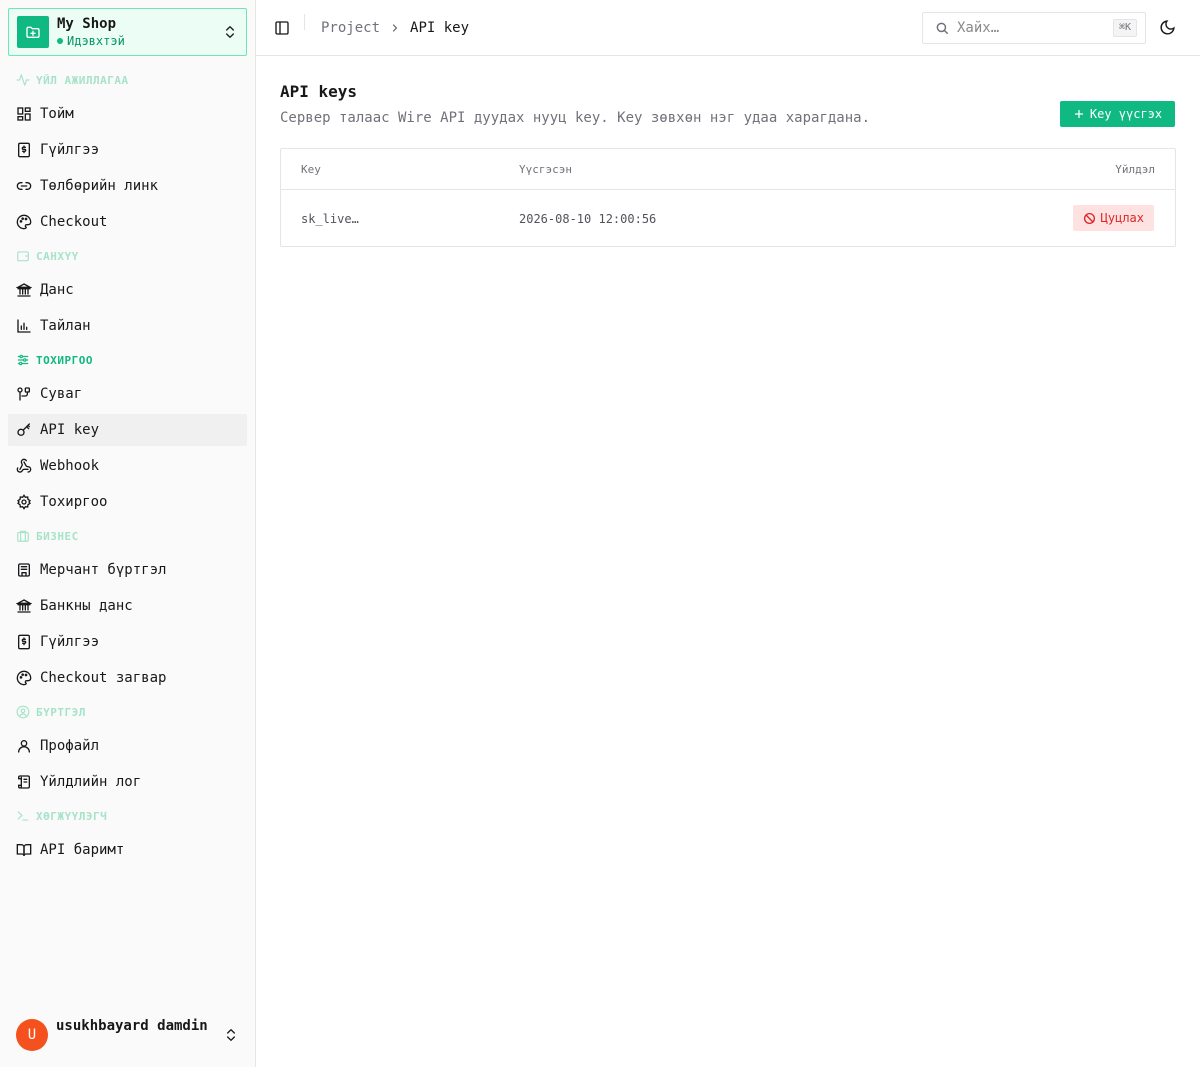 The height and width of the screenshot is (1067, 1200). I want to click on sidebar-item-label: Checkout загвар, so click(103, 678).